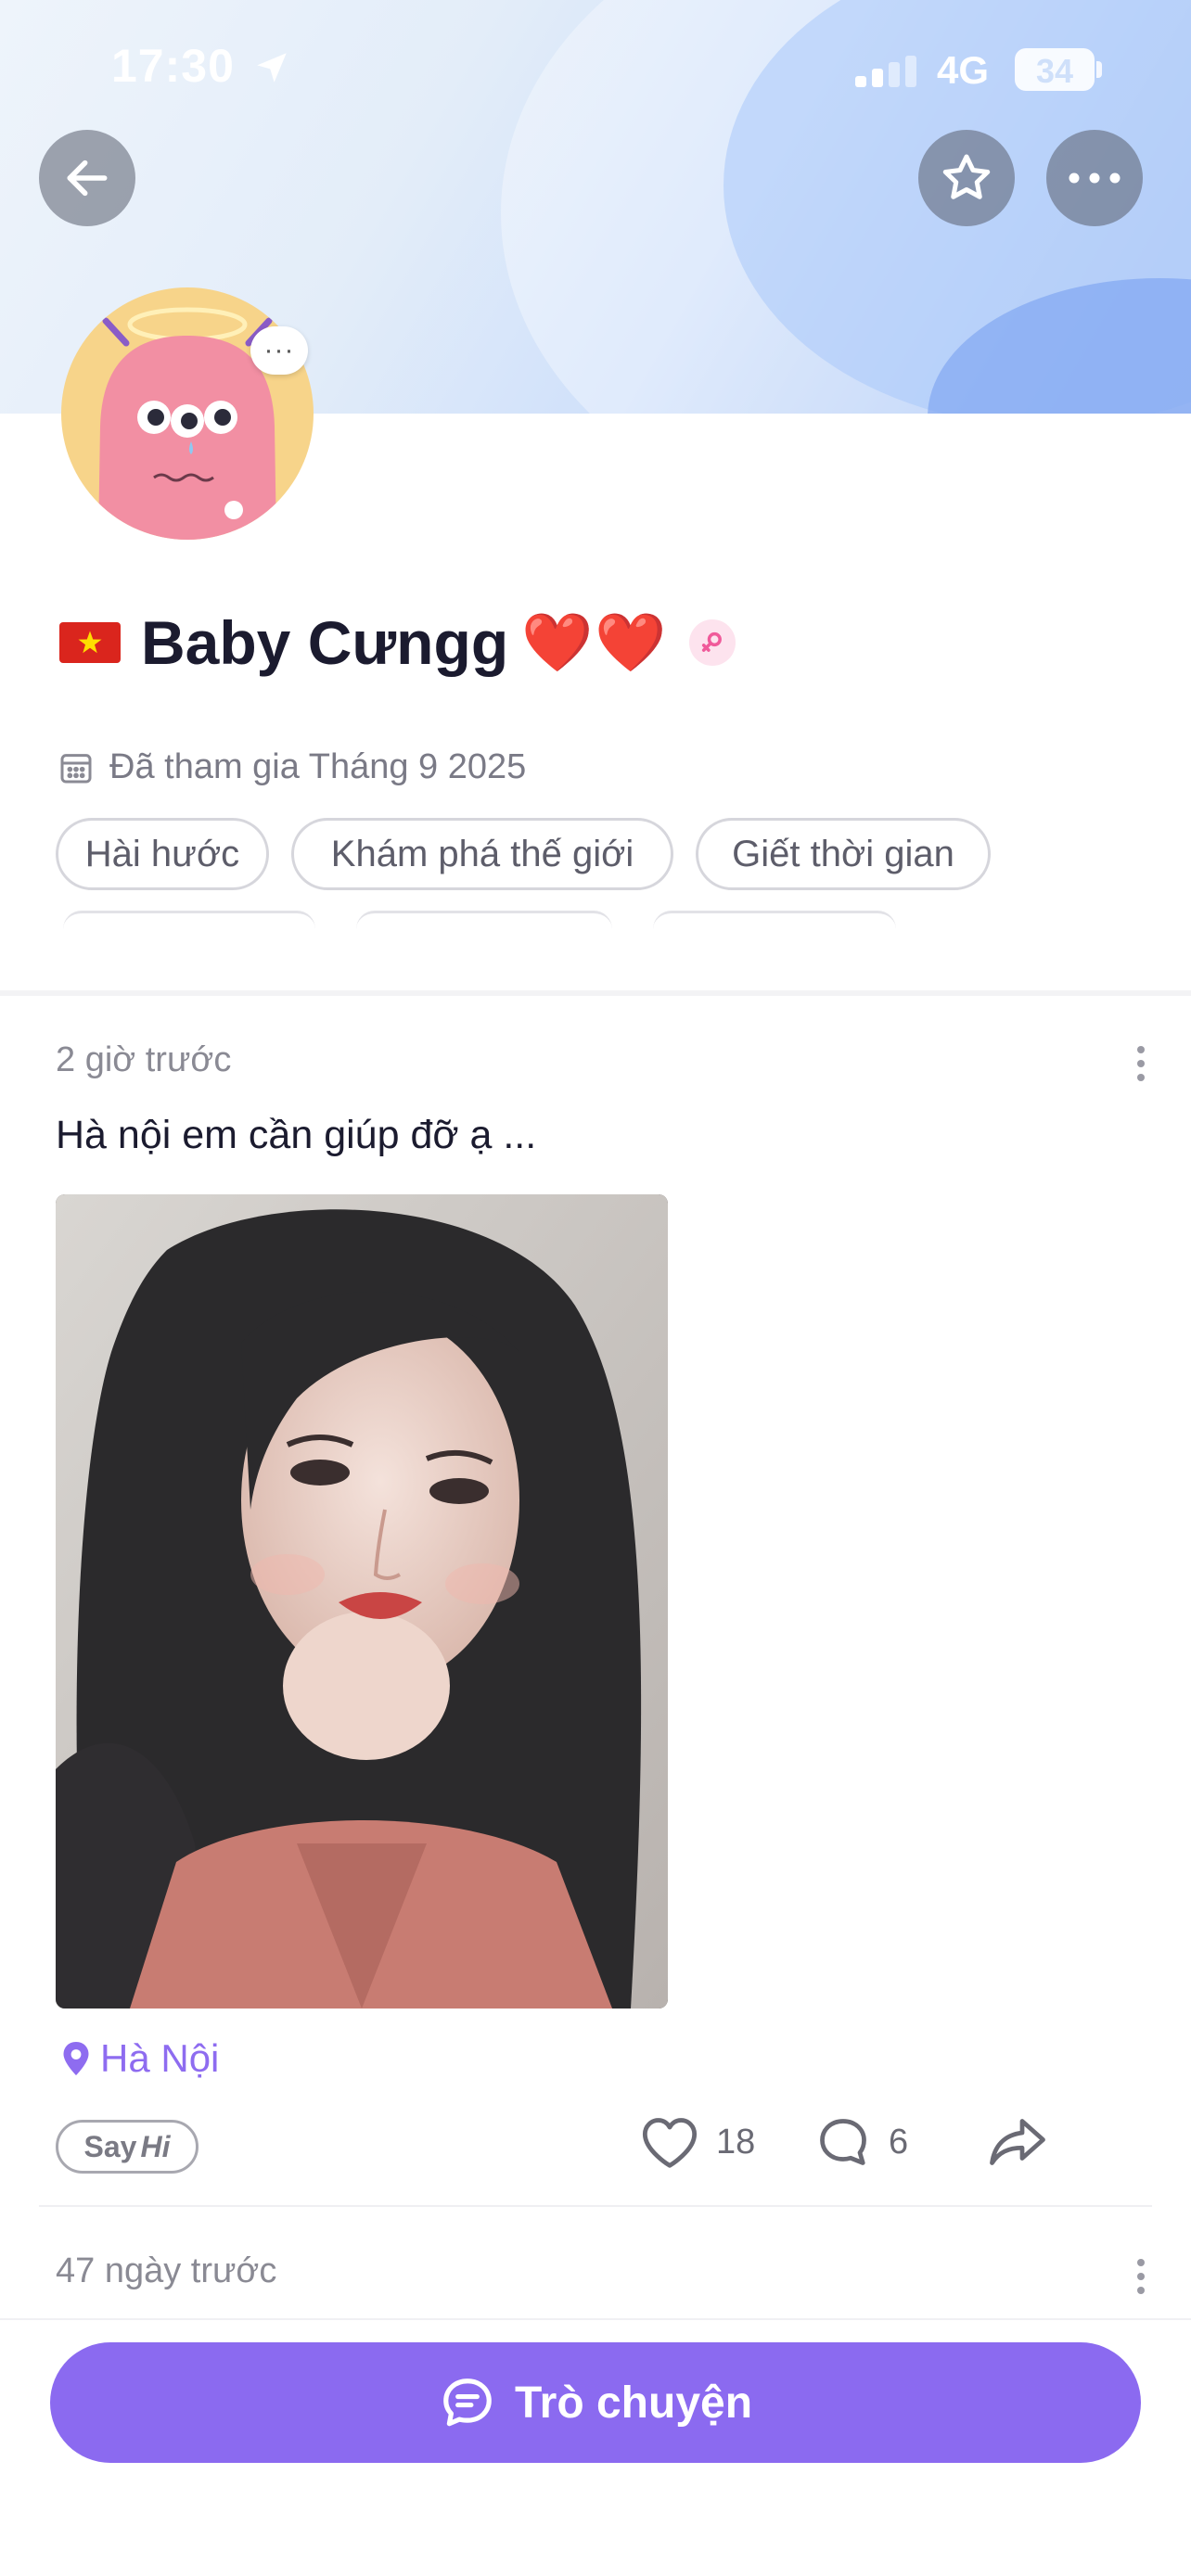 The height and width of the screenshot is (2576, 1191). What do you see at coordinates (76, 768) in the screenshot?
I see `calendar-icon` at bounding box center [76, 768].